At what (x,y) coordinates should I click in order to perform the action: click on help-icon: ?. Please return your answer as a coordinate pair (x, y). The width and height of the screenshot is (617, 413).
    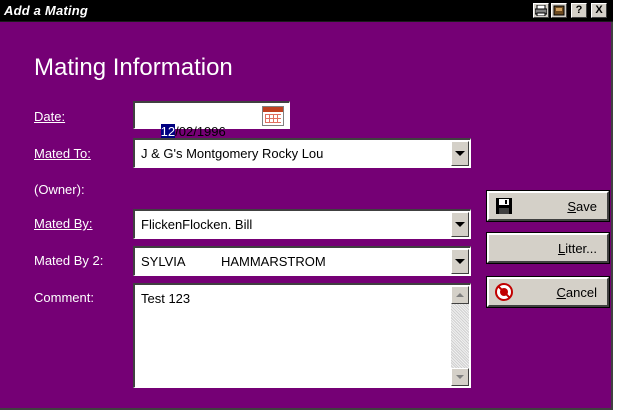
    Looking at the image, I should click on (579, 10).